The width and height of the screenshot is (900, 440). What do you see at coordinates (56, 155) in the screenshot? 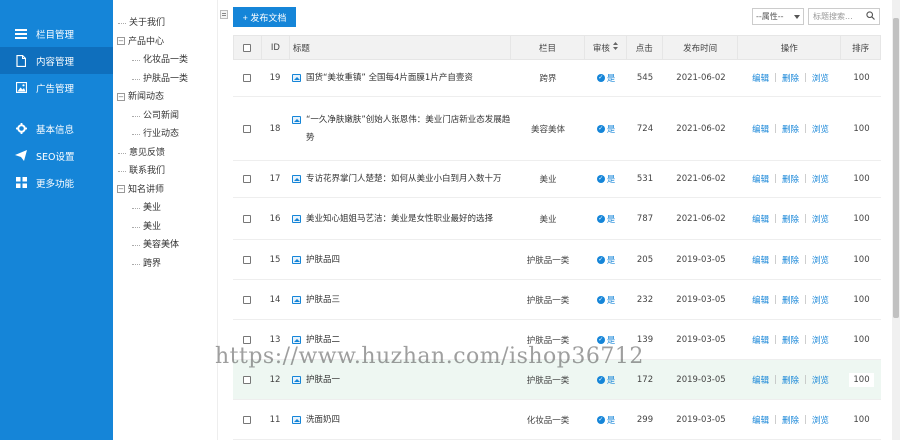
I see `sidebar-item-seo-settings: SEO设置` at bounding box center [56, 155].